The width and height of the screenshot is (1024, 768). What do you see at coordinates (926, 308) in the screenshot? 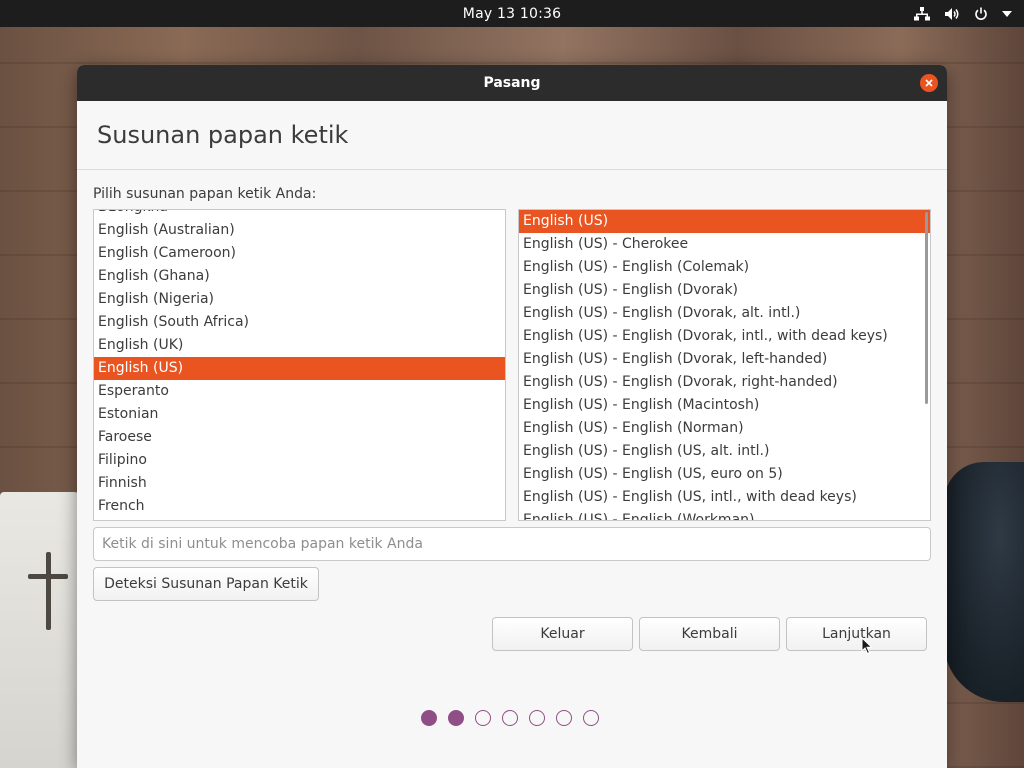
I see `variant-list-scrollbar` at bounding box center [926, 308].